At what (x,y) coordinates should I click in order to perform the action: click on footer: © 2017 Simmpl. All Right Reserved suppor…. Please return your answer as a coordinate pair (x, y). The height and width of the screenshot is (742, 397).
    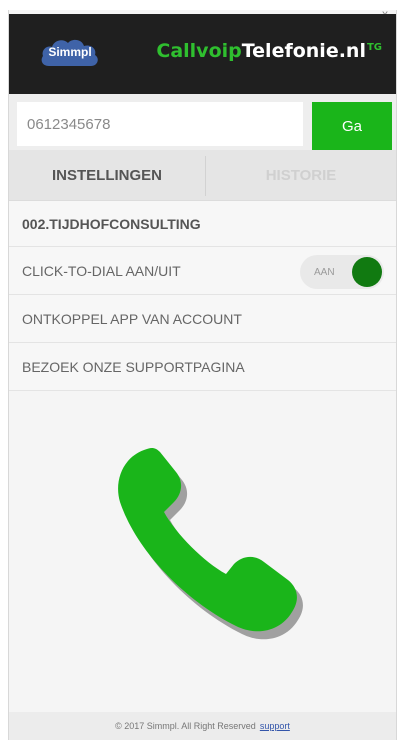
    Looking at the image, I should click on (202, 726).